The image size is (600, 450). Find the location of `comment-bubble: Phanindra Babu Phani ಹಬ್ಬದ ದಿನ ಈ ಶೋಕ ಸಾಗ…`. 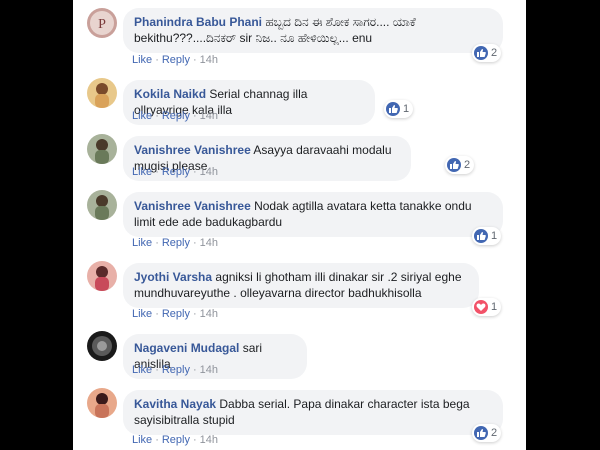

comment-bubble: Phanindra Babu Phani ಹಬ್ಬದ ದಿನ ಈ ಶೋಕ ಸಾಗ… is located at coordinates (313, 30).